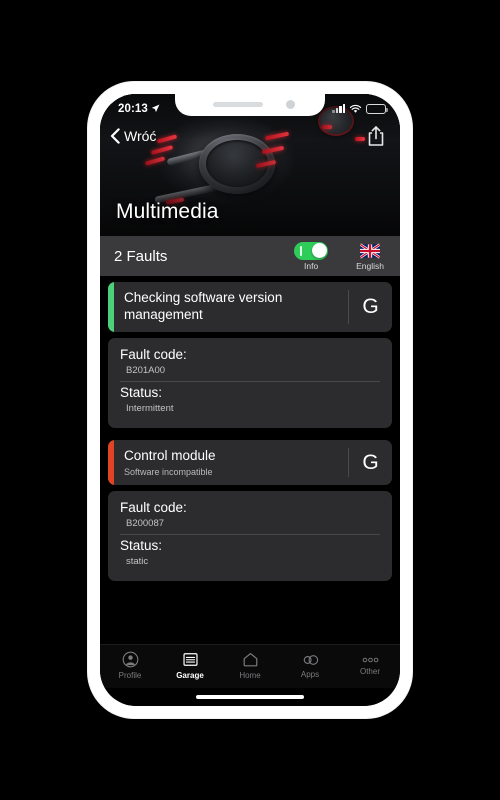 This screenshot has width=500, height=800. I want to click on chevron-left-icon, so click(115, 136).